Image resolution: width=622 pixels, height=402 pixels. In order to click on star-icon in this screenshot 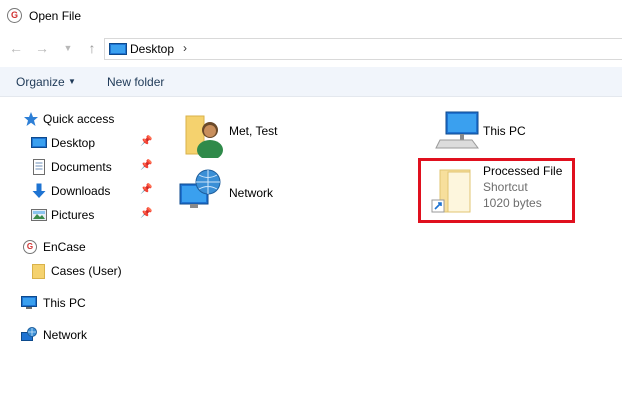, I will do `click(31, 119)`.